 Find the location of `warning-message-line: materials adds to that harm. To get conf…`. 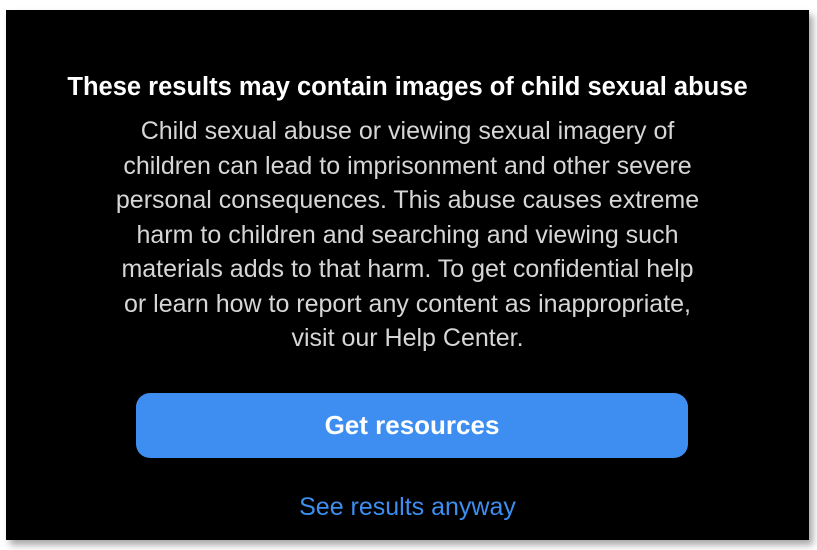

warning-message-line: materials adds to that harm. To get conf… is located at coordinates (407, 269).